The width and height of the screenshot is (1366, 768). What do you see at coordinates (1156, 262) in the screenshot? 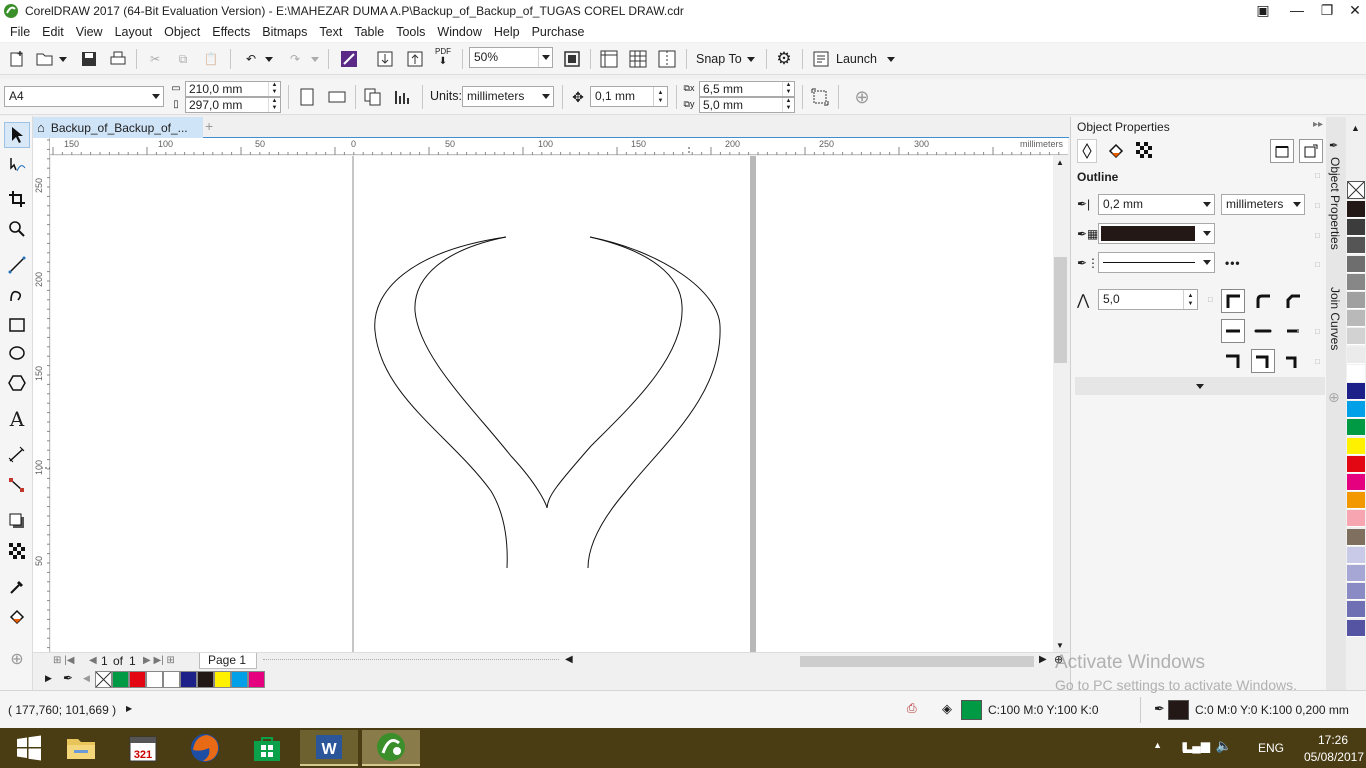
I see `outline-style-combo` at bounding box center [1156, 262].